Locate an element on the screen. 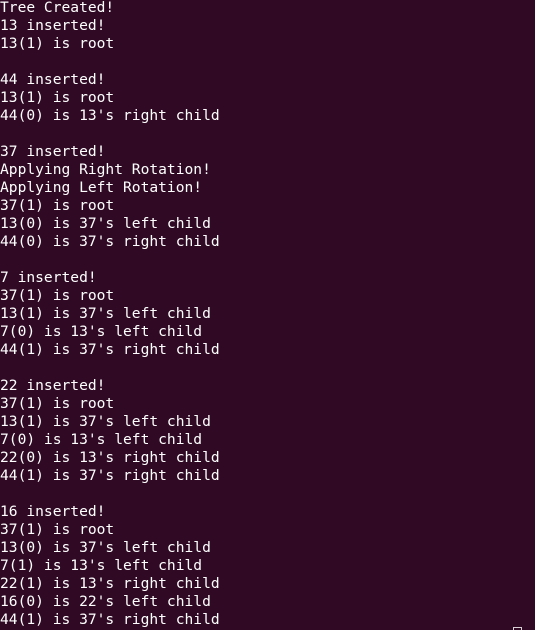 This screenshot has width=535, height=630. terminal-line: 22(1) is 13's right child is located at coordinates (110, 583).